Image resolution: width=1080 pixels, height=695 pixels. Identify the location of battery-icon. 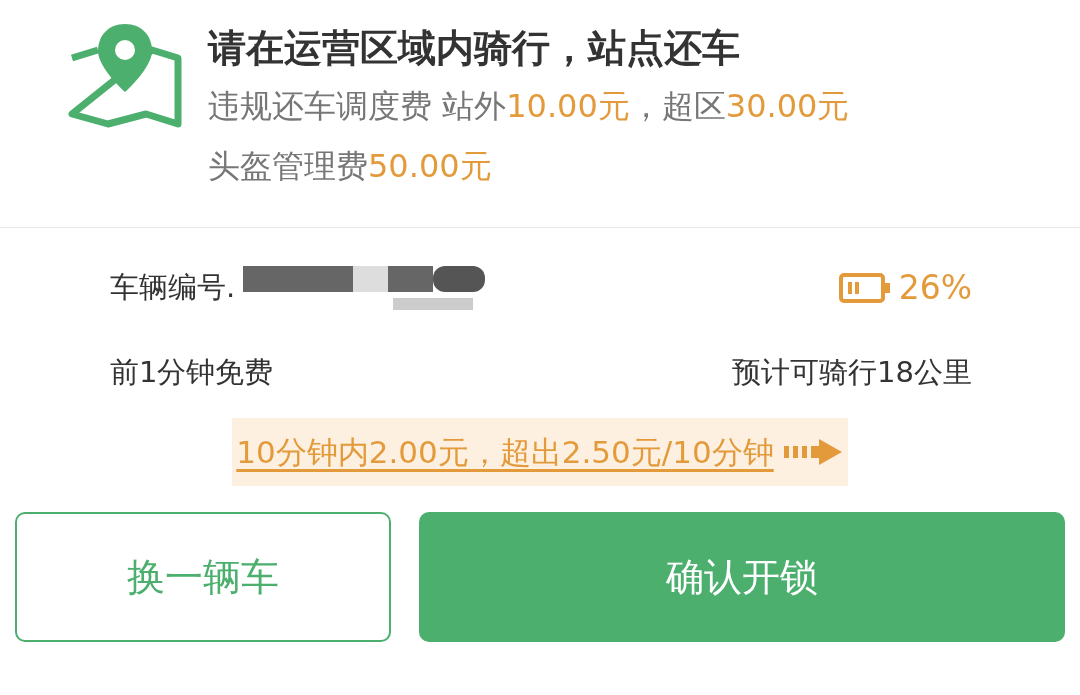
(864, 288).